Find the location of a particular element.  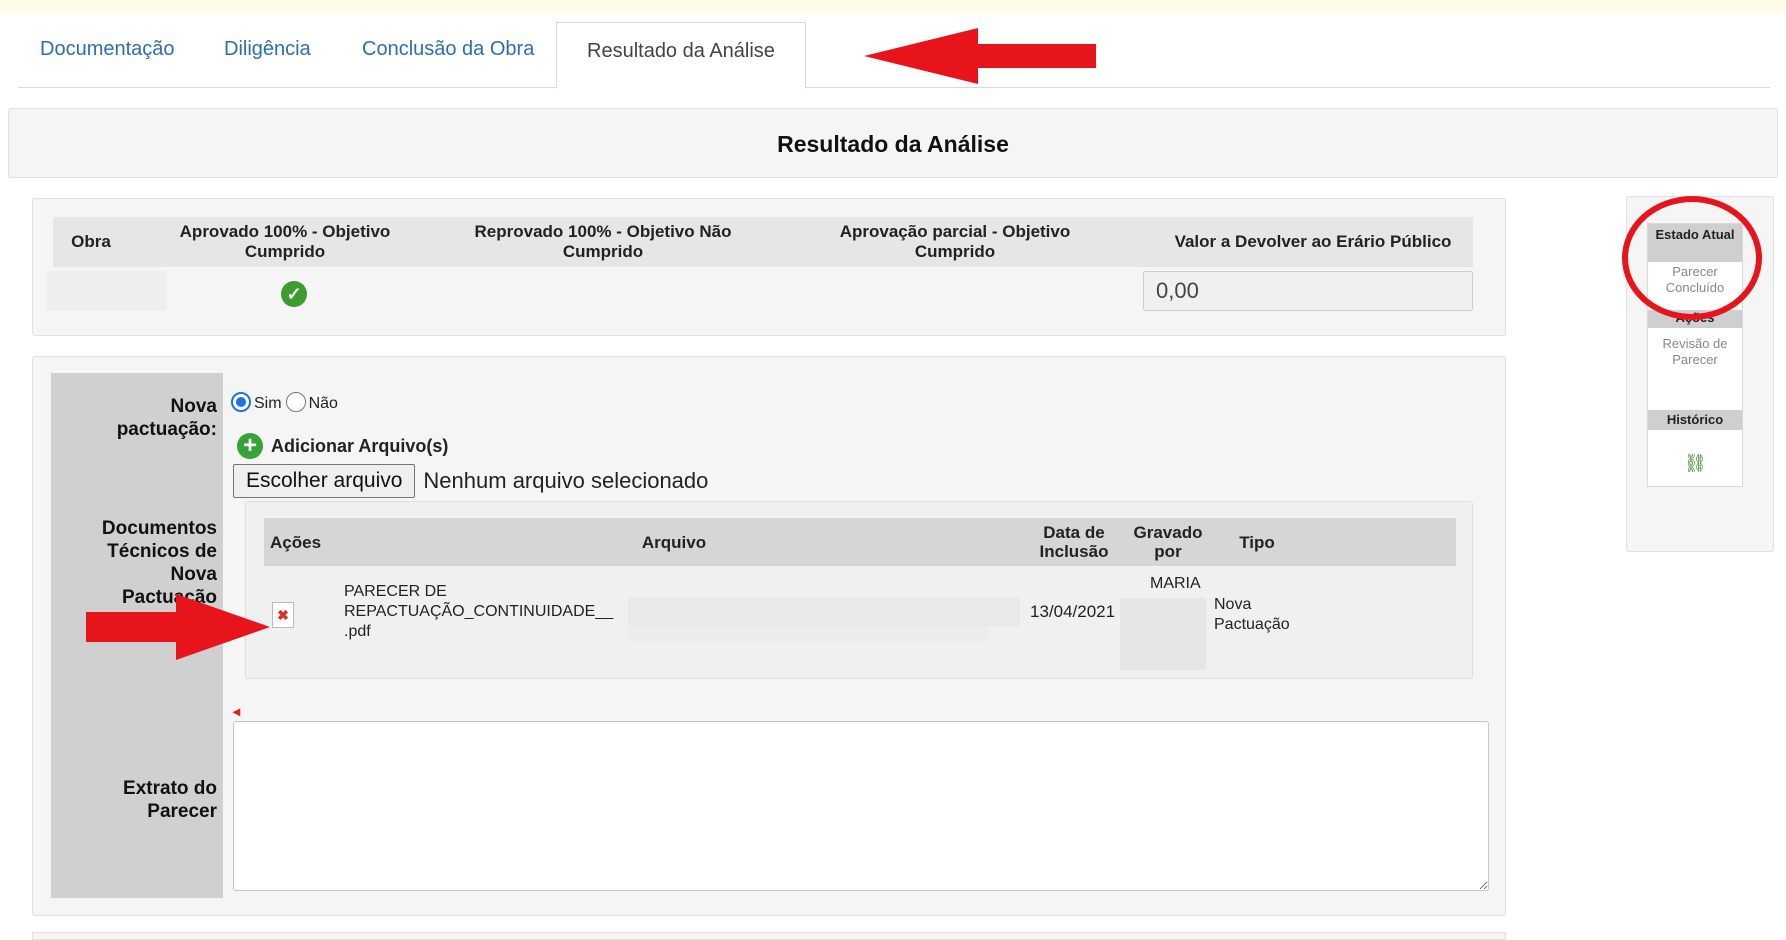

tab-conclusao-obra: Conclusão da Obra is located at coordinates (448, 60).